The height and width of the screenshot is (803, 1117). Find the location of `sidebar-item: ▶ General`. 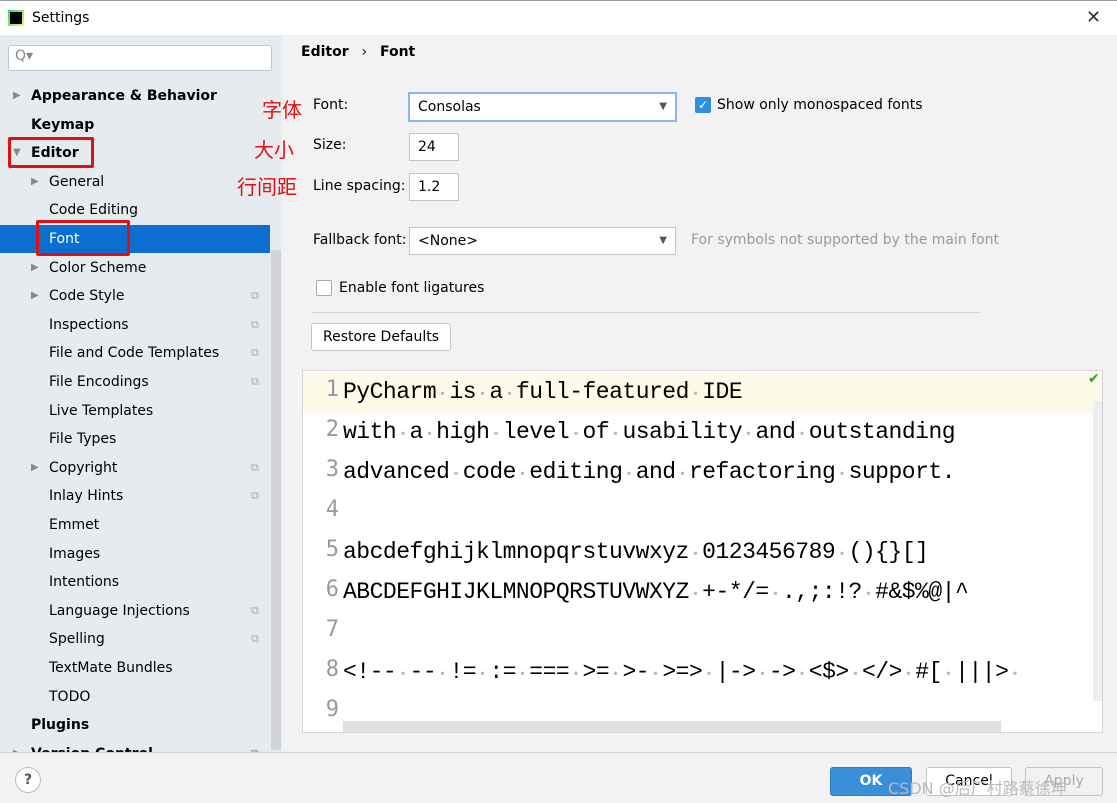

sidebar-item: ▶ General is located at coordinates (135, 182).